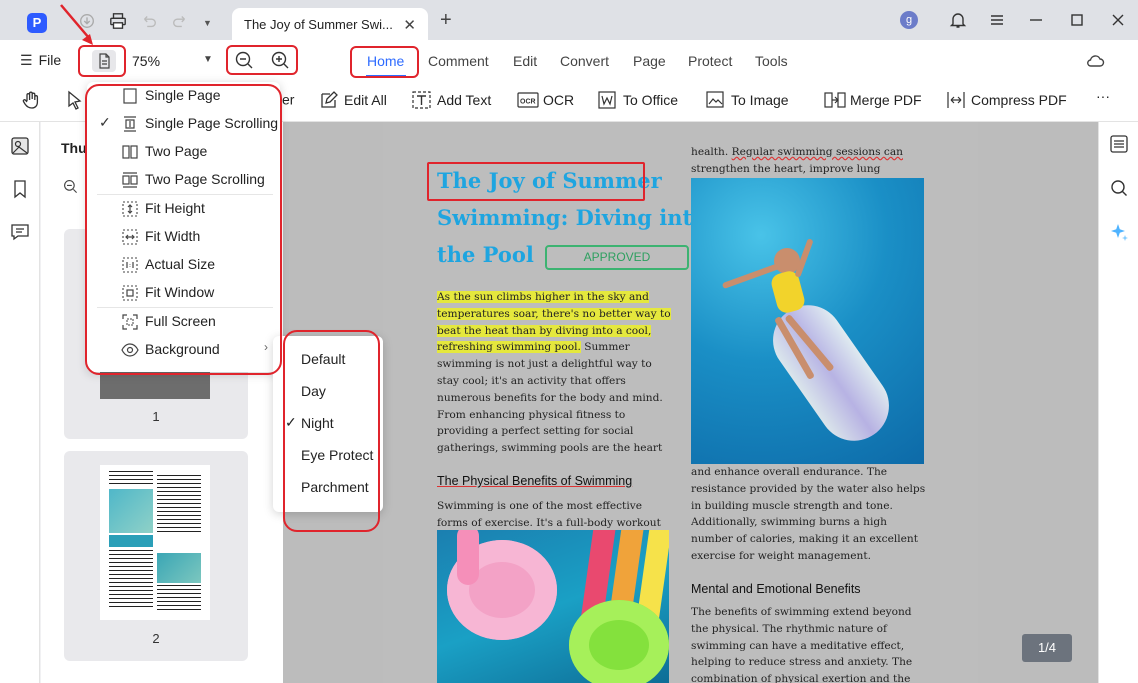  I want to click on menu-item-fit-height: Fit Height, so click(183, 209).